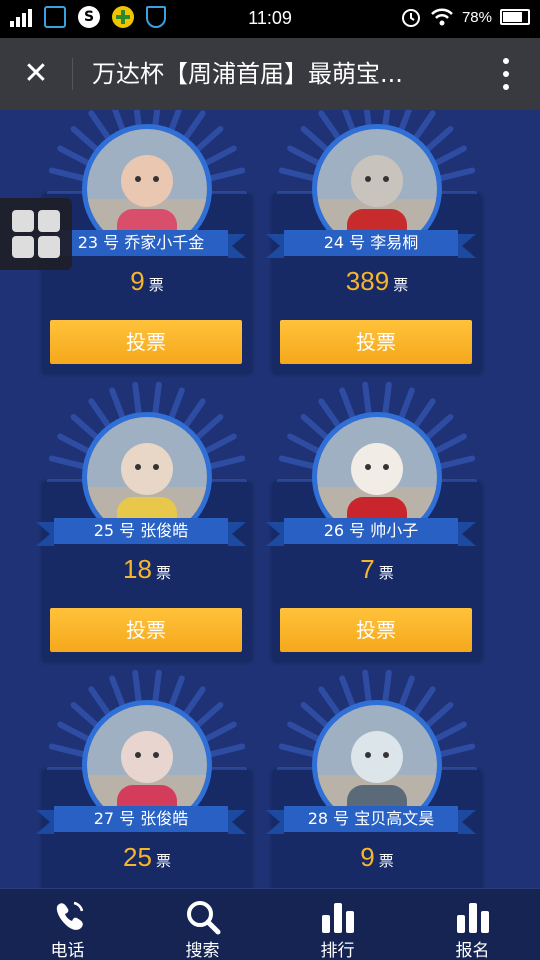  What do you see at coordinates (202, 950) in the screenshot?
I see `nav-label: 搜索` at bounding box center [202, 950].